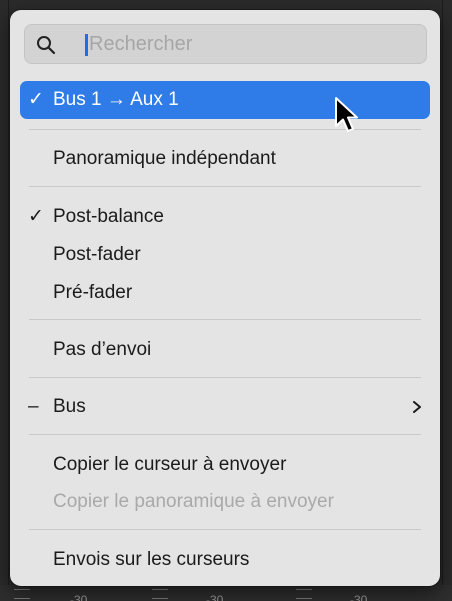 The height and width of the screenshot is (601, 452). What do you see at coordinates (225, 255) in the screenshot?
I see `menu-item-post-fader: Post-fader` at bounding box center [225, 255].